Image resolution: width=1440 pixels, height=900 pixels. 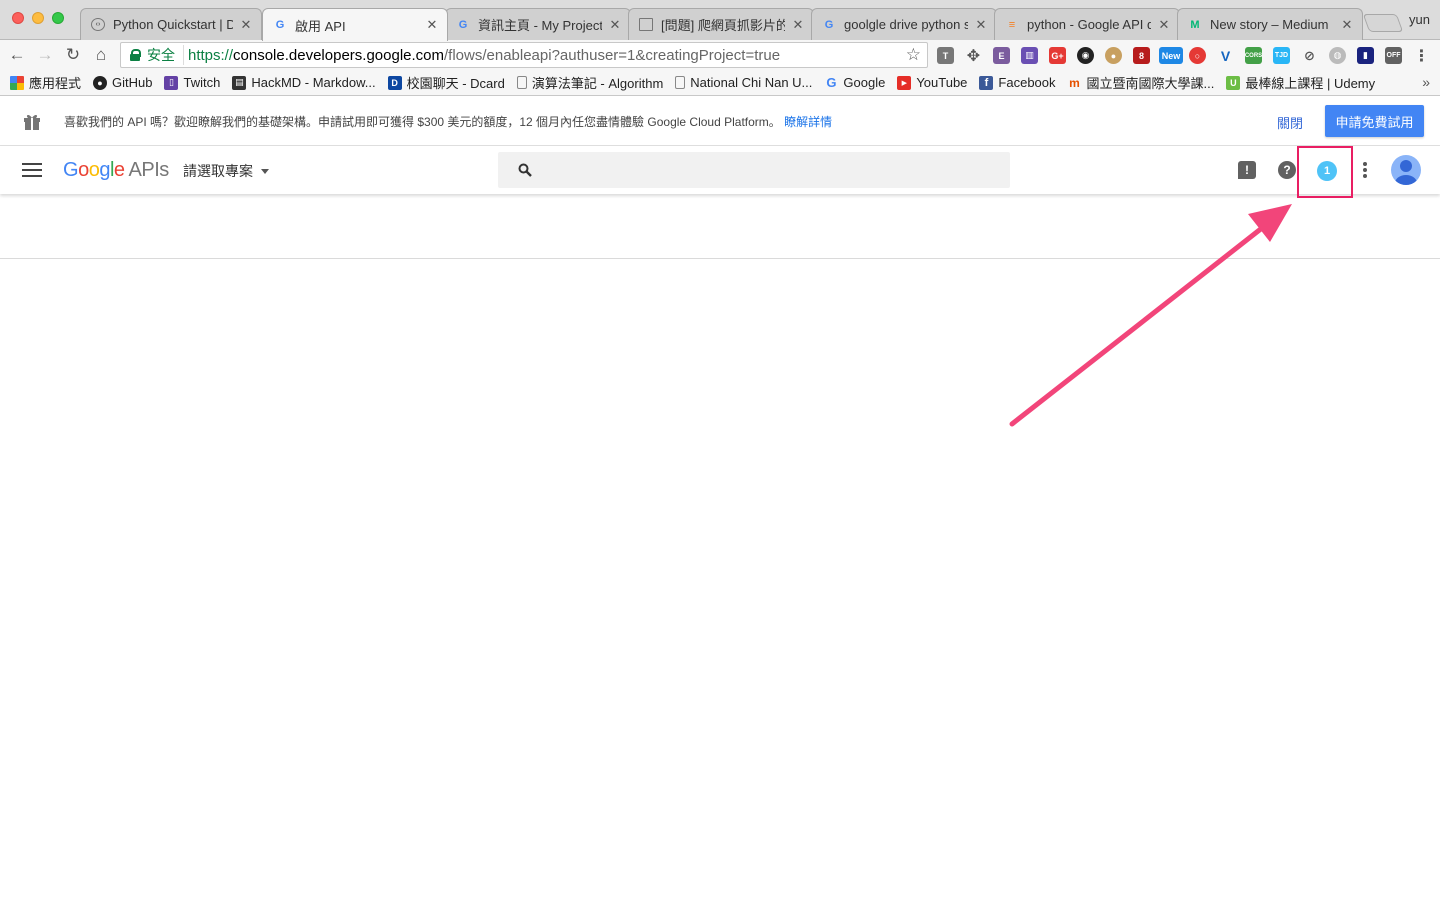 What do you see at coordinates (1001, 55) in the screenshot?
I see `extension-evernote-icon: E` at bounding box center [1001, 55].